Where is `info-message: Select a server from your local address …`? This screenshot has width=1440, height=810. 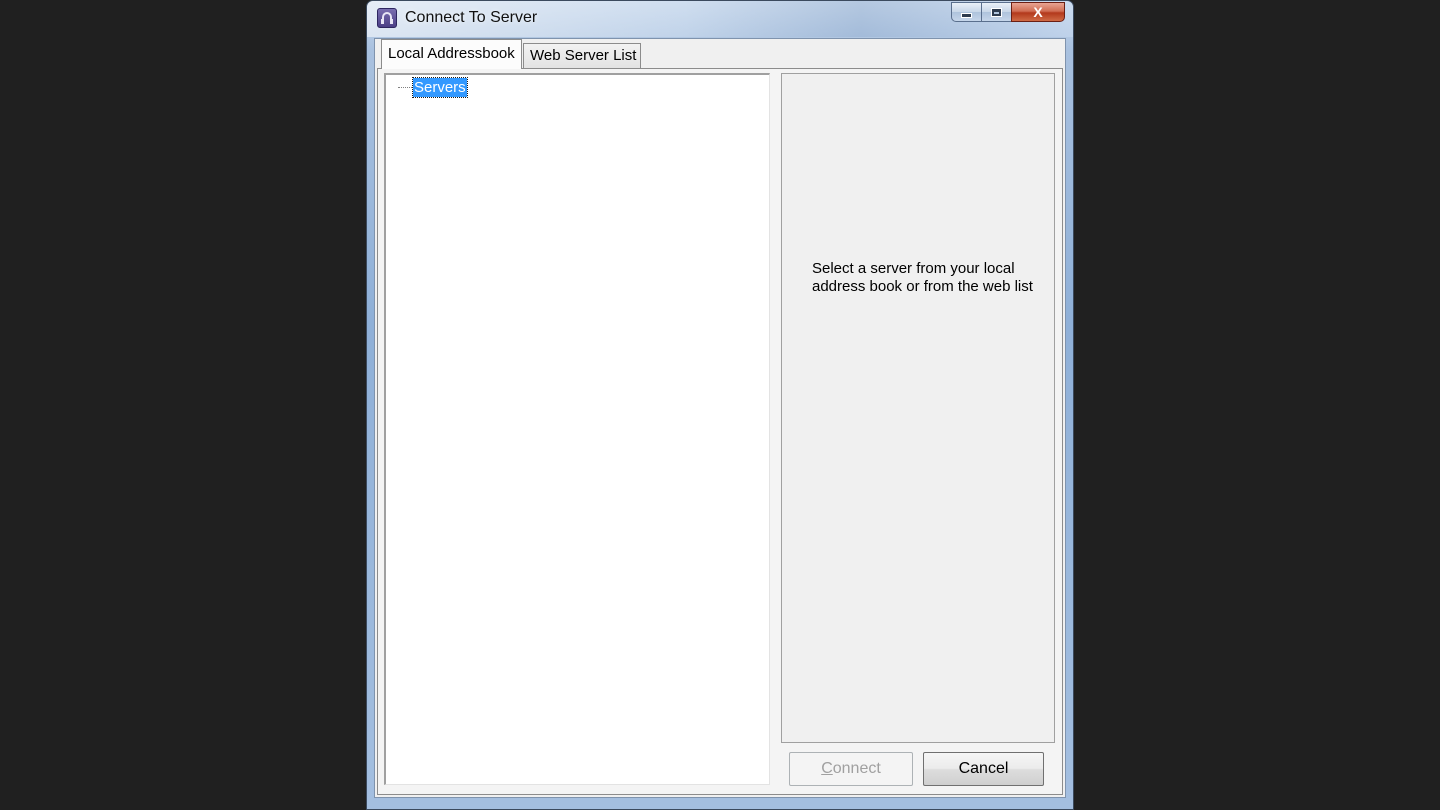 info-message: Select a server from your local address … is located at coordinates (922, 277).